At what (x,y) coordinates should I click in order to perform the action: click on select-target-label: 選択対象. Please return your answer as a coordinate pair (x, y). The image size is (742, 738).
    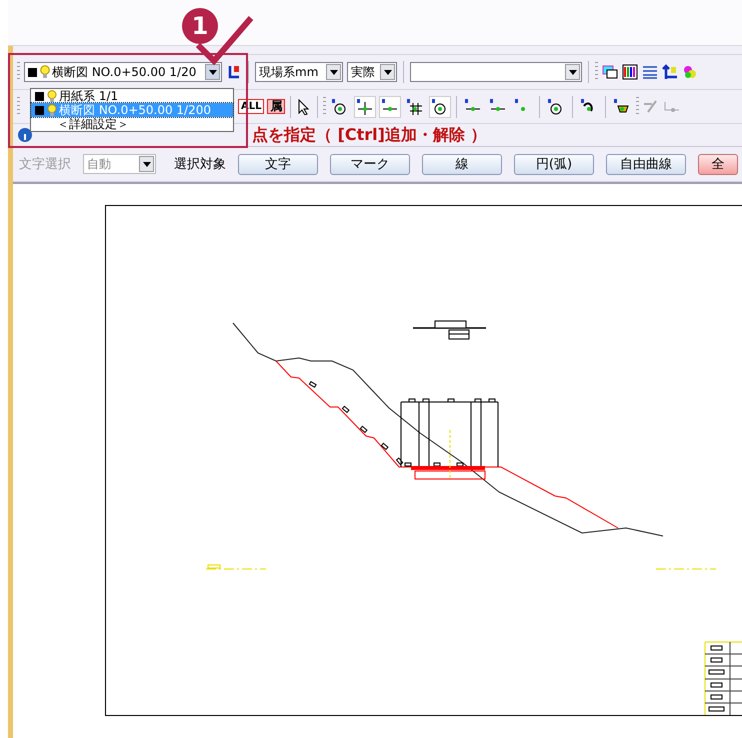
    Looking at the image, I should click on (200, 164).